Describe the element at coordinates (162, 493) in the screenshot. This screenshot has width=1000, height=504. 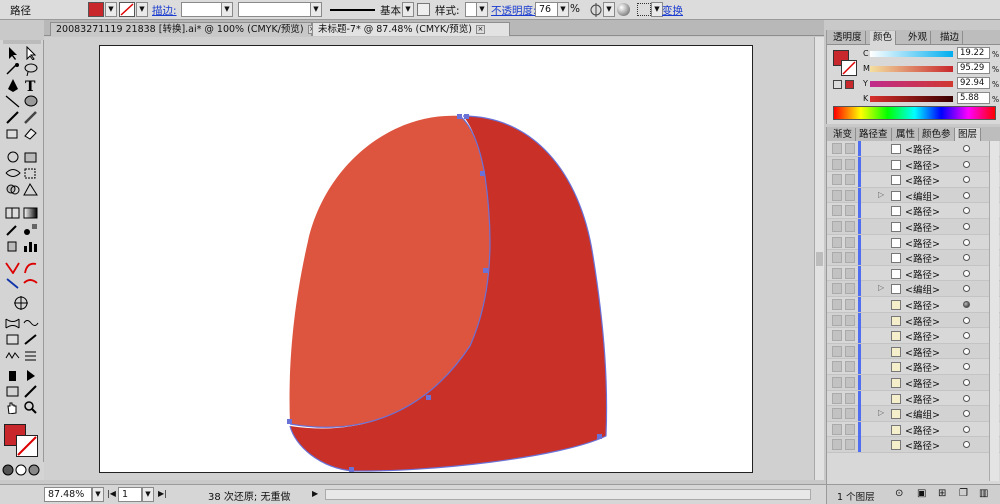
I see `last-page-icon: ▶|` at that location.